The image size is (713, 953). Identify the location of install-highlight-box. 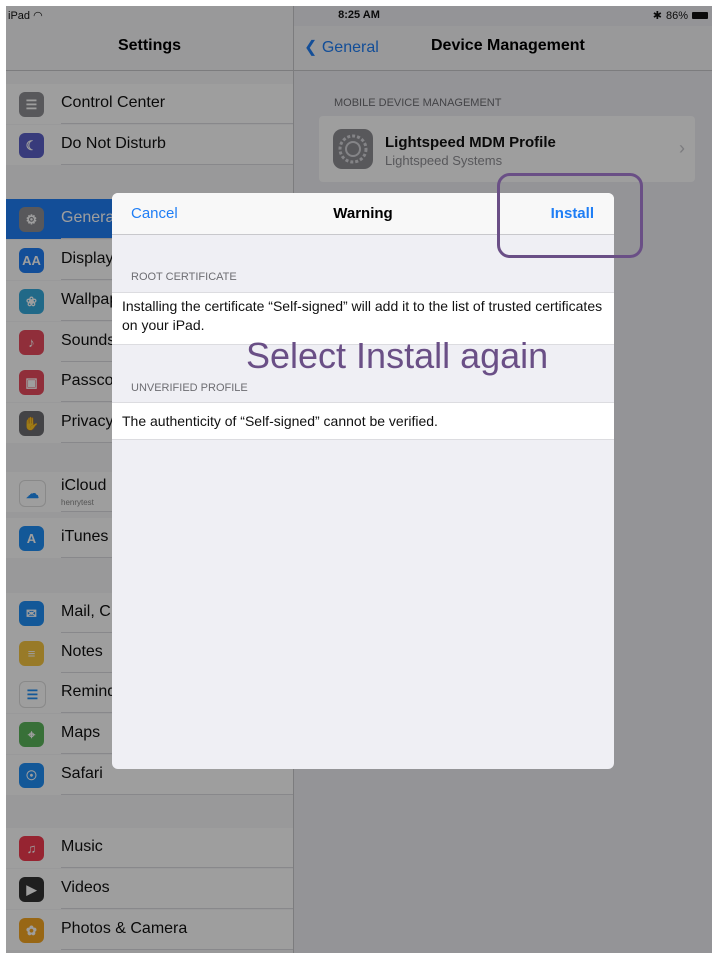
(570, 215).